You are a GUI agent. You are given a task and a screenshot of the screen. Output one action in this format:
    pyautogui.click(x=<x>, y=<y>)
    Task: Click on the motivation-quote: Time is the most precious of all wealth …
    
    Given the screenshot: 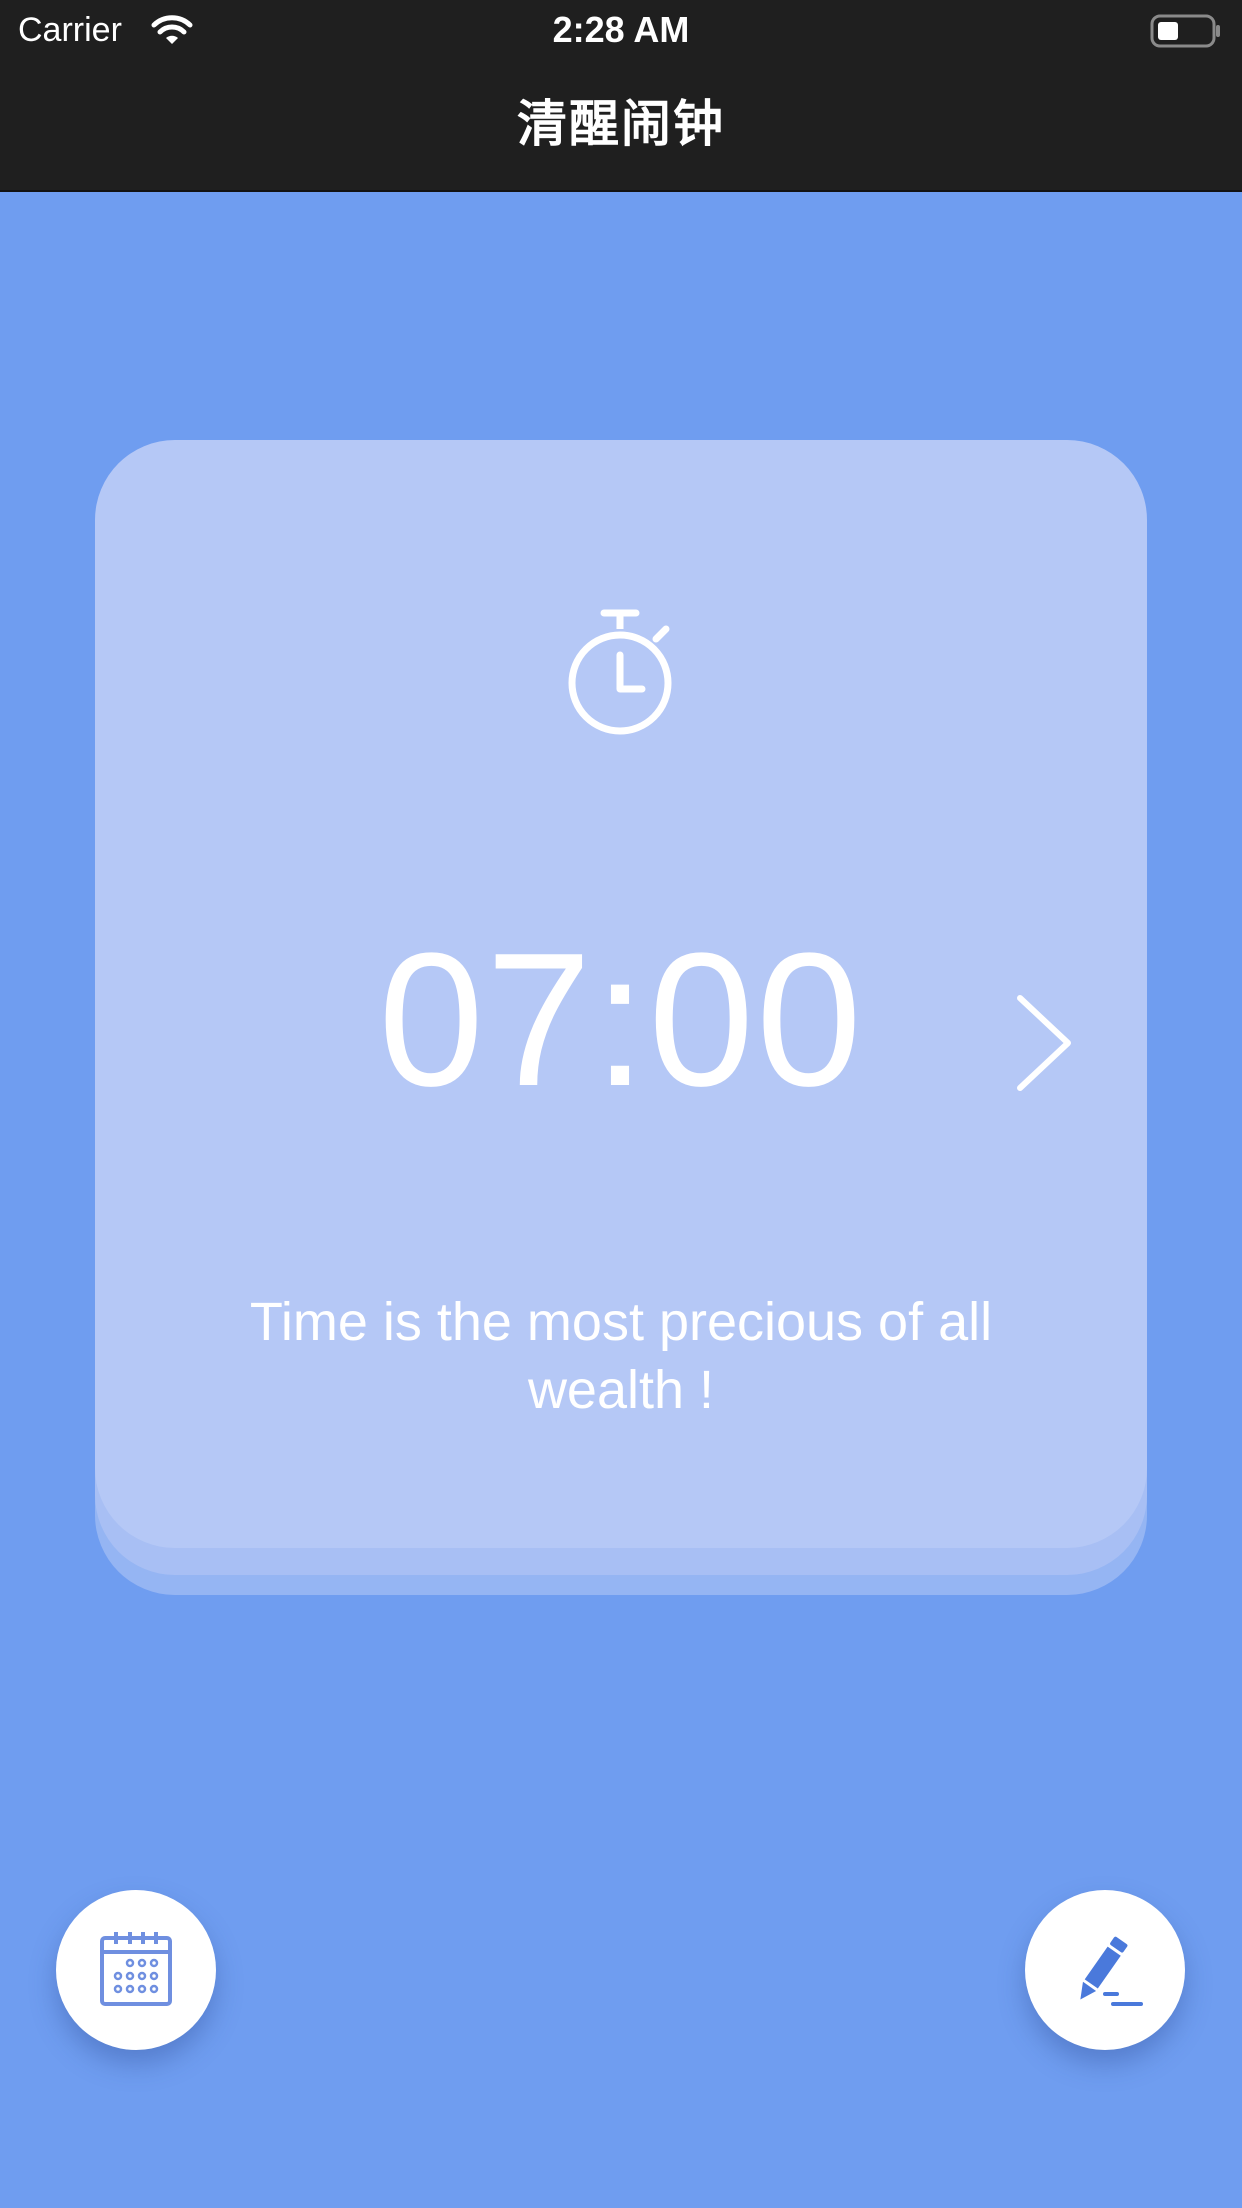 What is the action you would take?
    pyautogui.click(x=621, y=1356)
    